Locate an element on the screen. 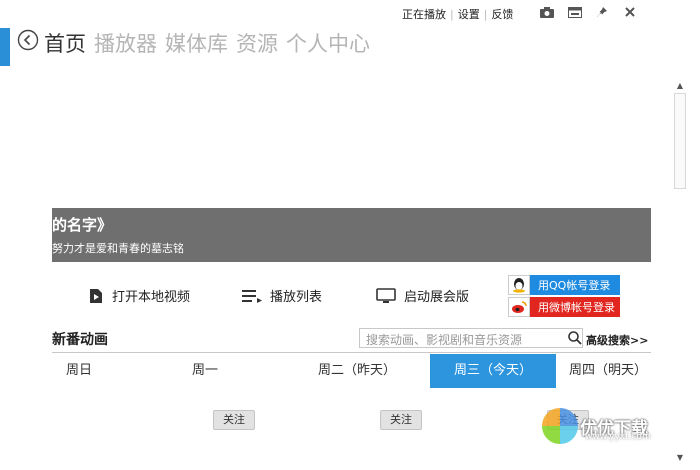 The height and width of the screenshot is (470, 700). camera-icon is located at coordinates (547, 12).